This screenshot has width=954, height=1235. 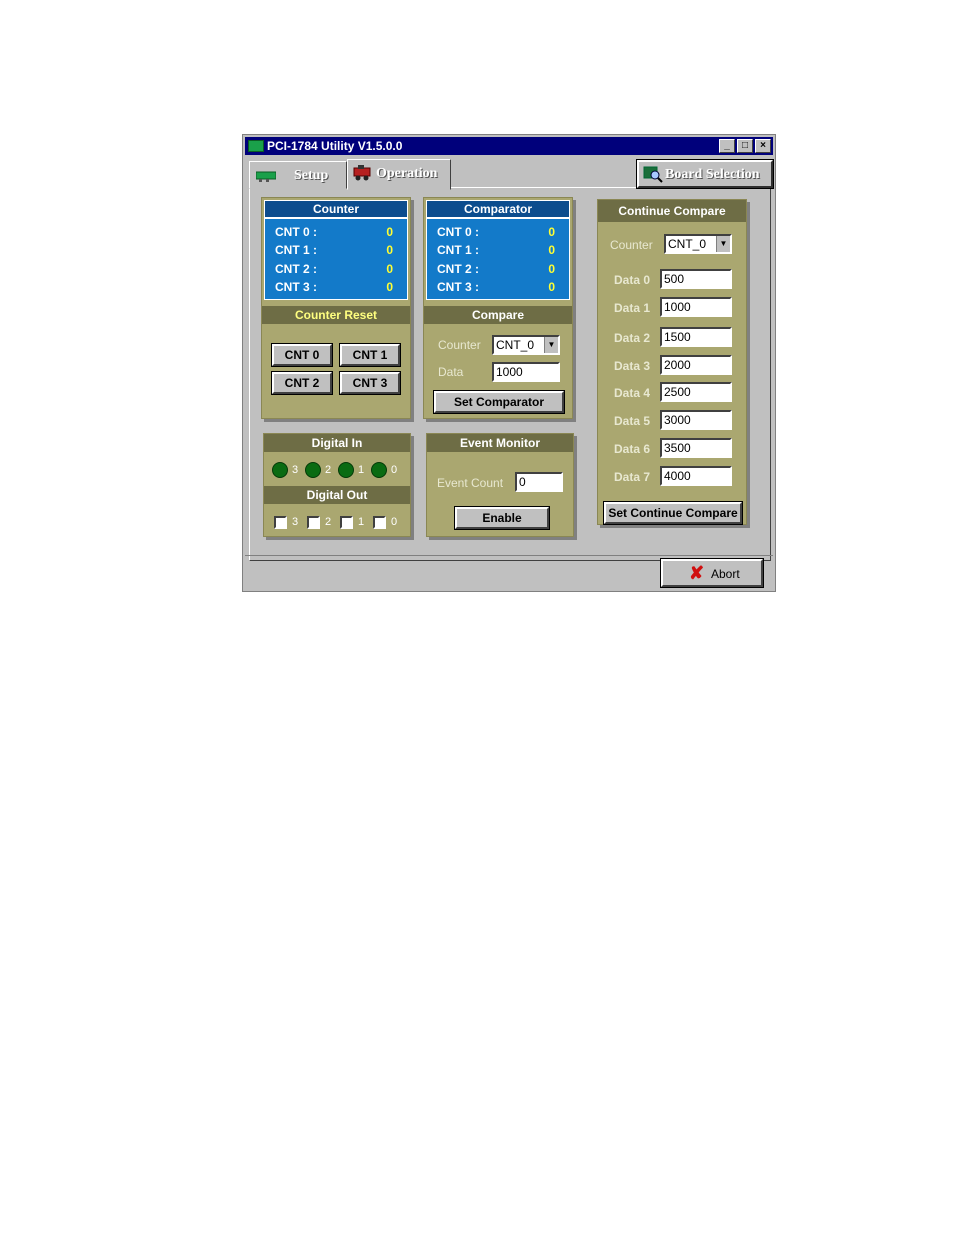 What do you see at coordinates (280, 522) in the screenshot?
I see `digital-out-3-checkbox` at bounding box center [280, 522].